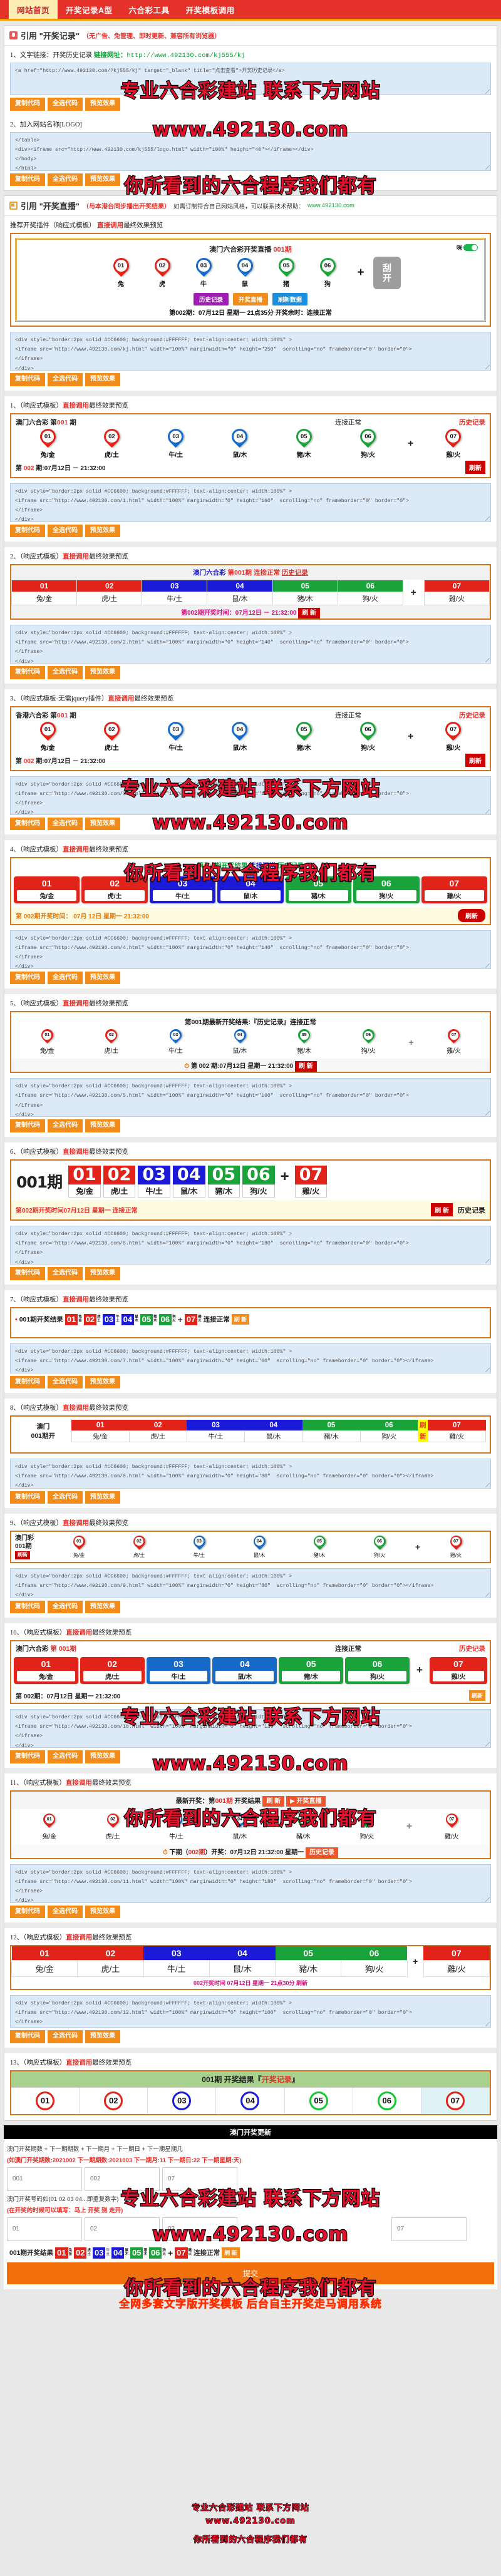 The image size is (501, 2576). I want to click on toggle-switch-icon, so click(470, 247).